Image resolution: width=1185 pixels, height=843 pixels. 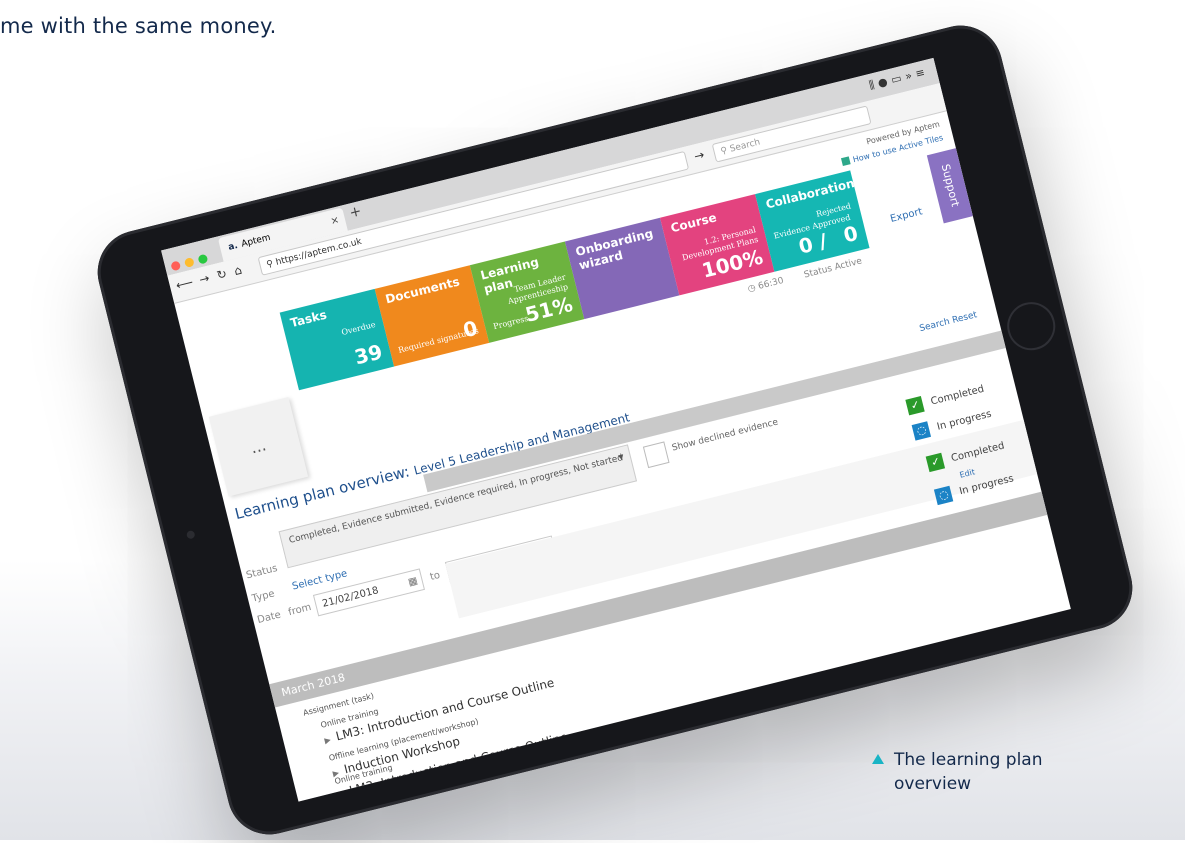 What do you see at coordinates (190, 534) in the screenshot?
I see `camera` at bounding box center [190, 534].